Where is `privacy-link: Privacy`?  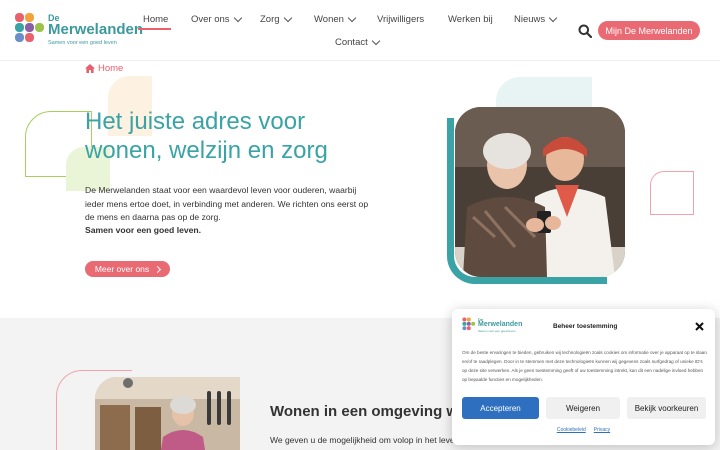
privacy-link: Privacy is located at coordinates (602, 430).